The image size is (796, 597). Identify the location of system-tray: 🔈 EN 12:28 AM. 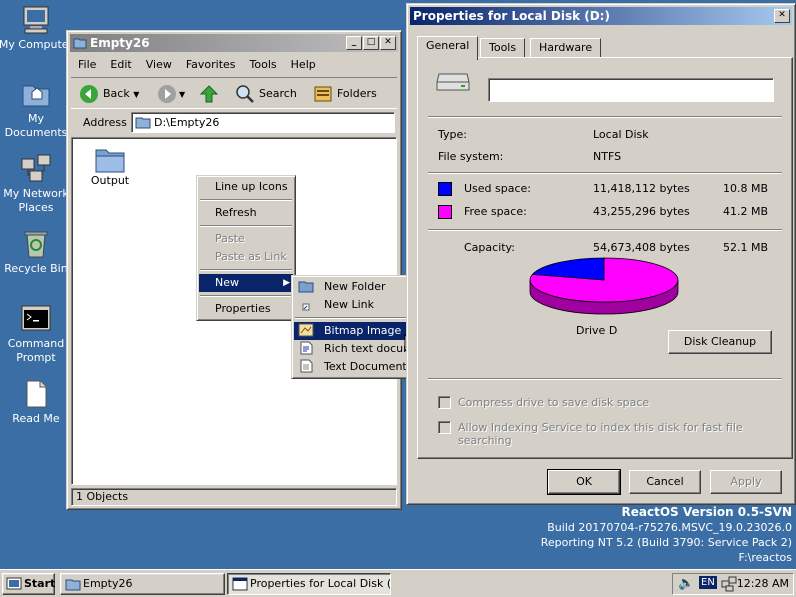
(733, 584).